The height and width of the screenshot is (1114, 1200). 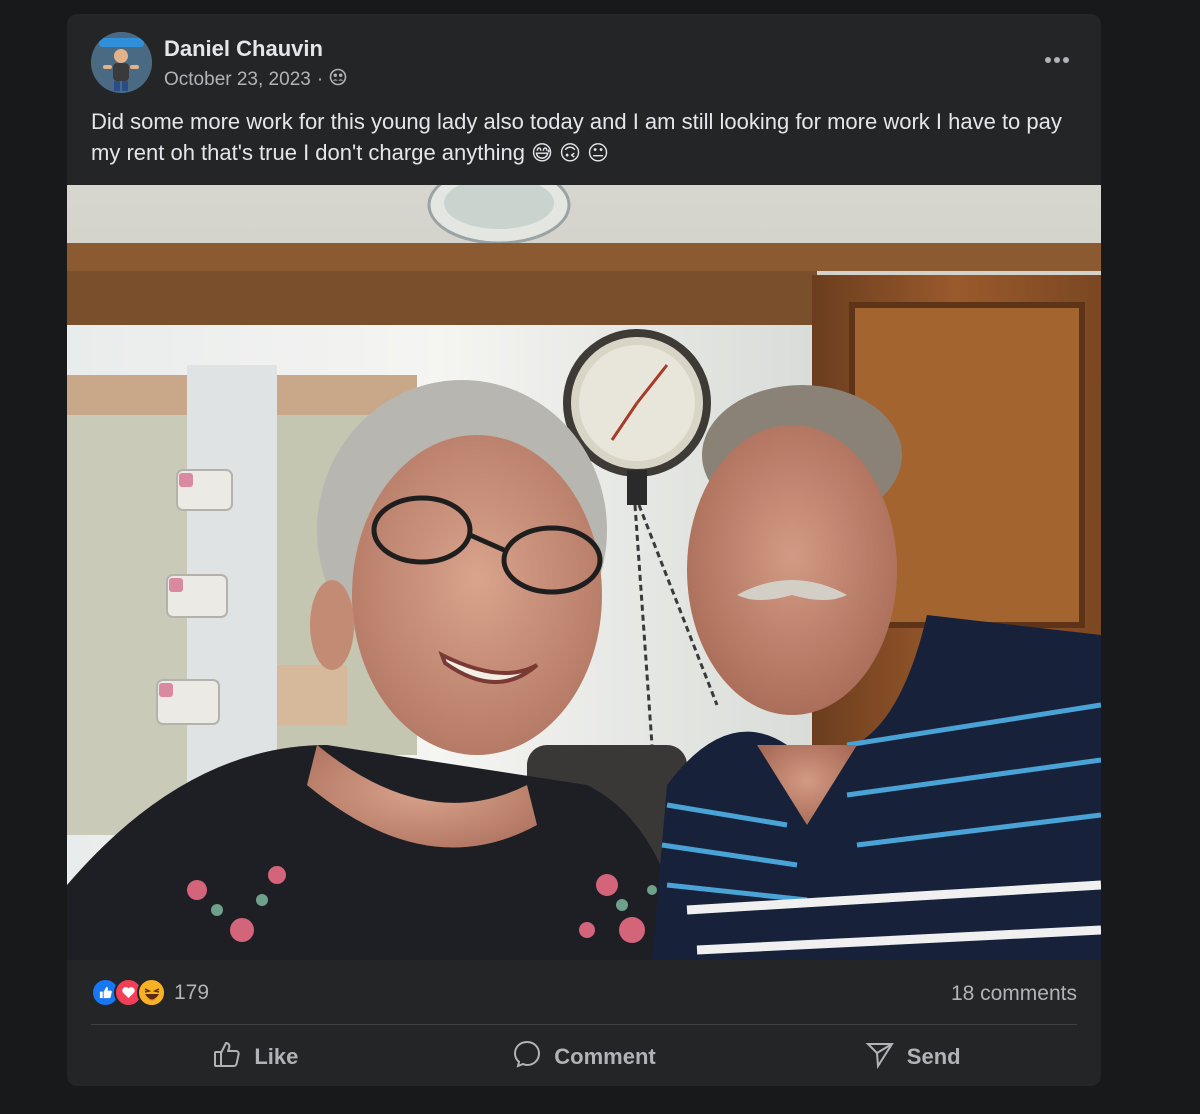 What do you see at coordinates (880, 1057) in the screenshot?
I see `send-icon` at bounding box center [880, 1057].